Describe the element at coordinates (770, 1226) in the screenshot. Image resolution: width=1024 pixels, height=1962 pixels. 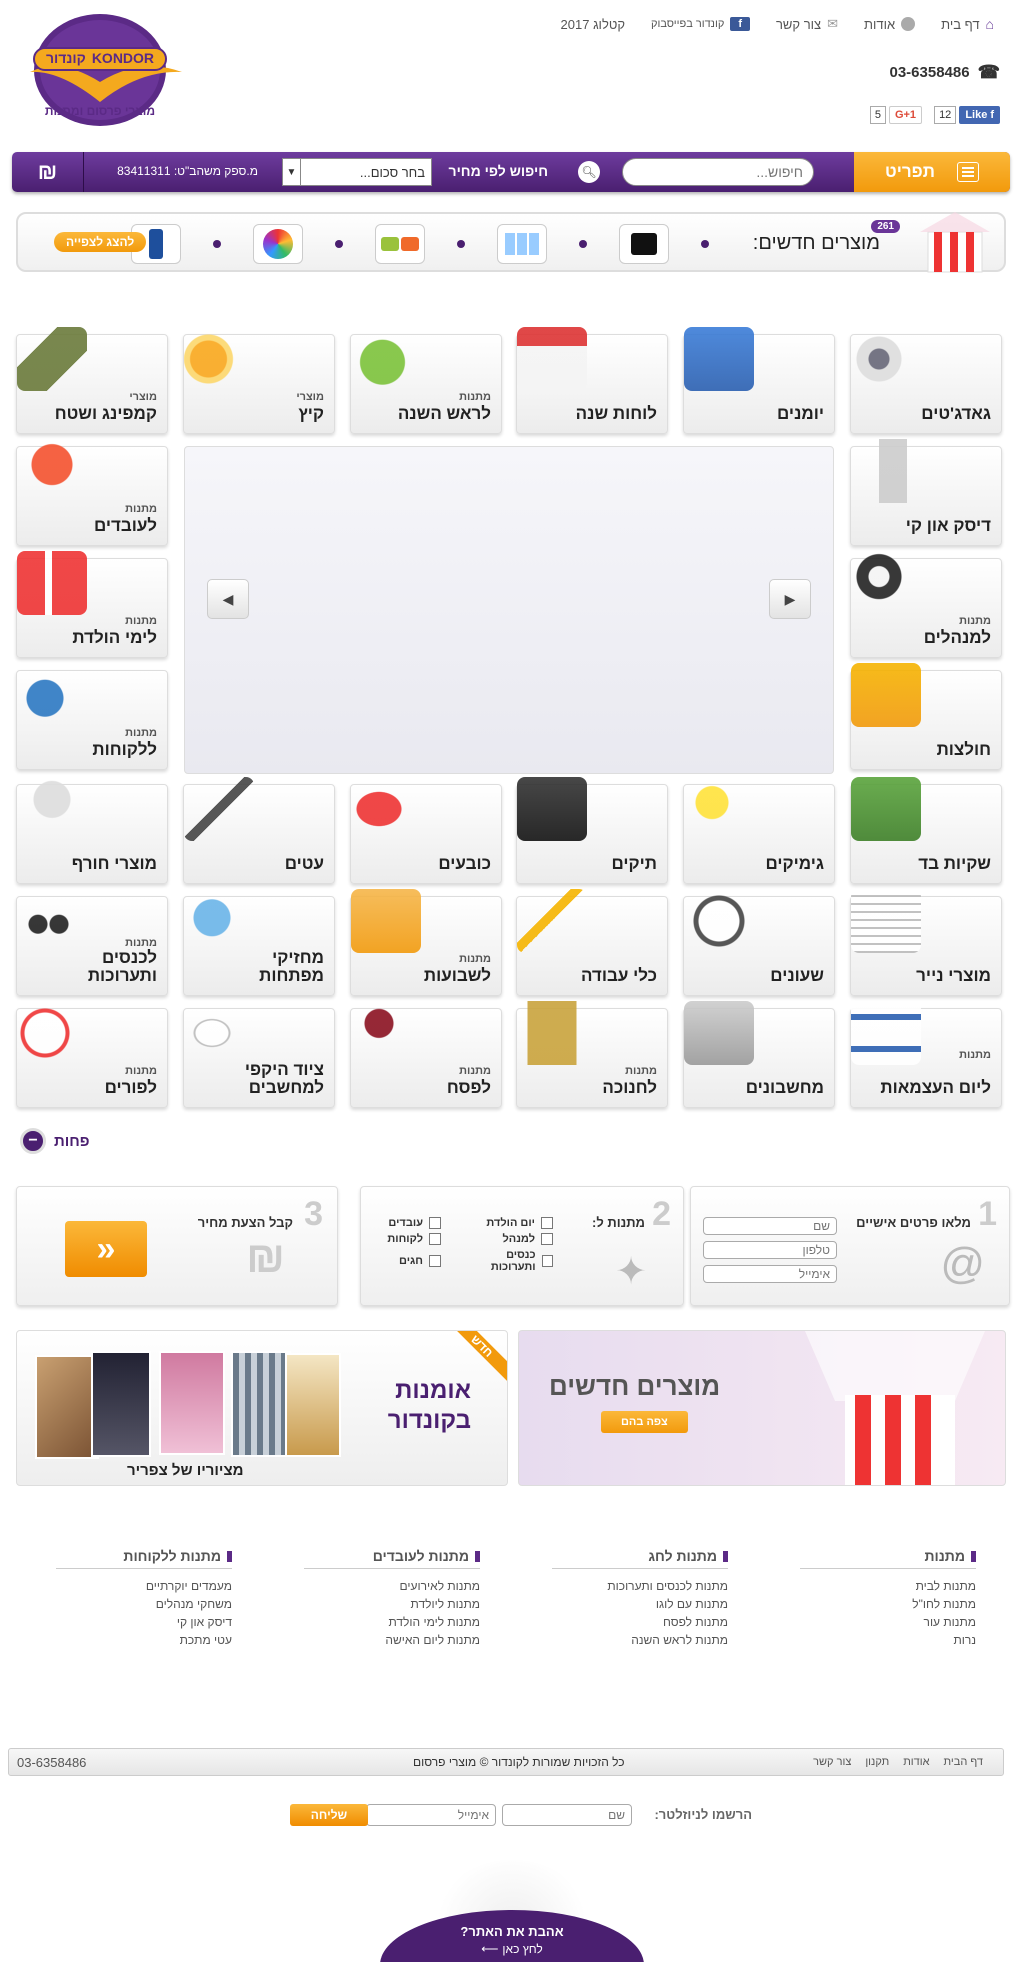
I see `name-field` at that location.